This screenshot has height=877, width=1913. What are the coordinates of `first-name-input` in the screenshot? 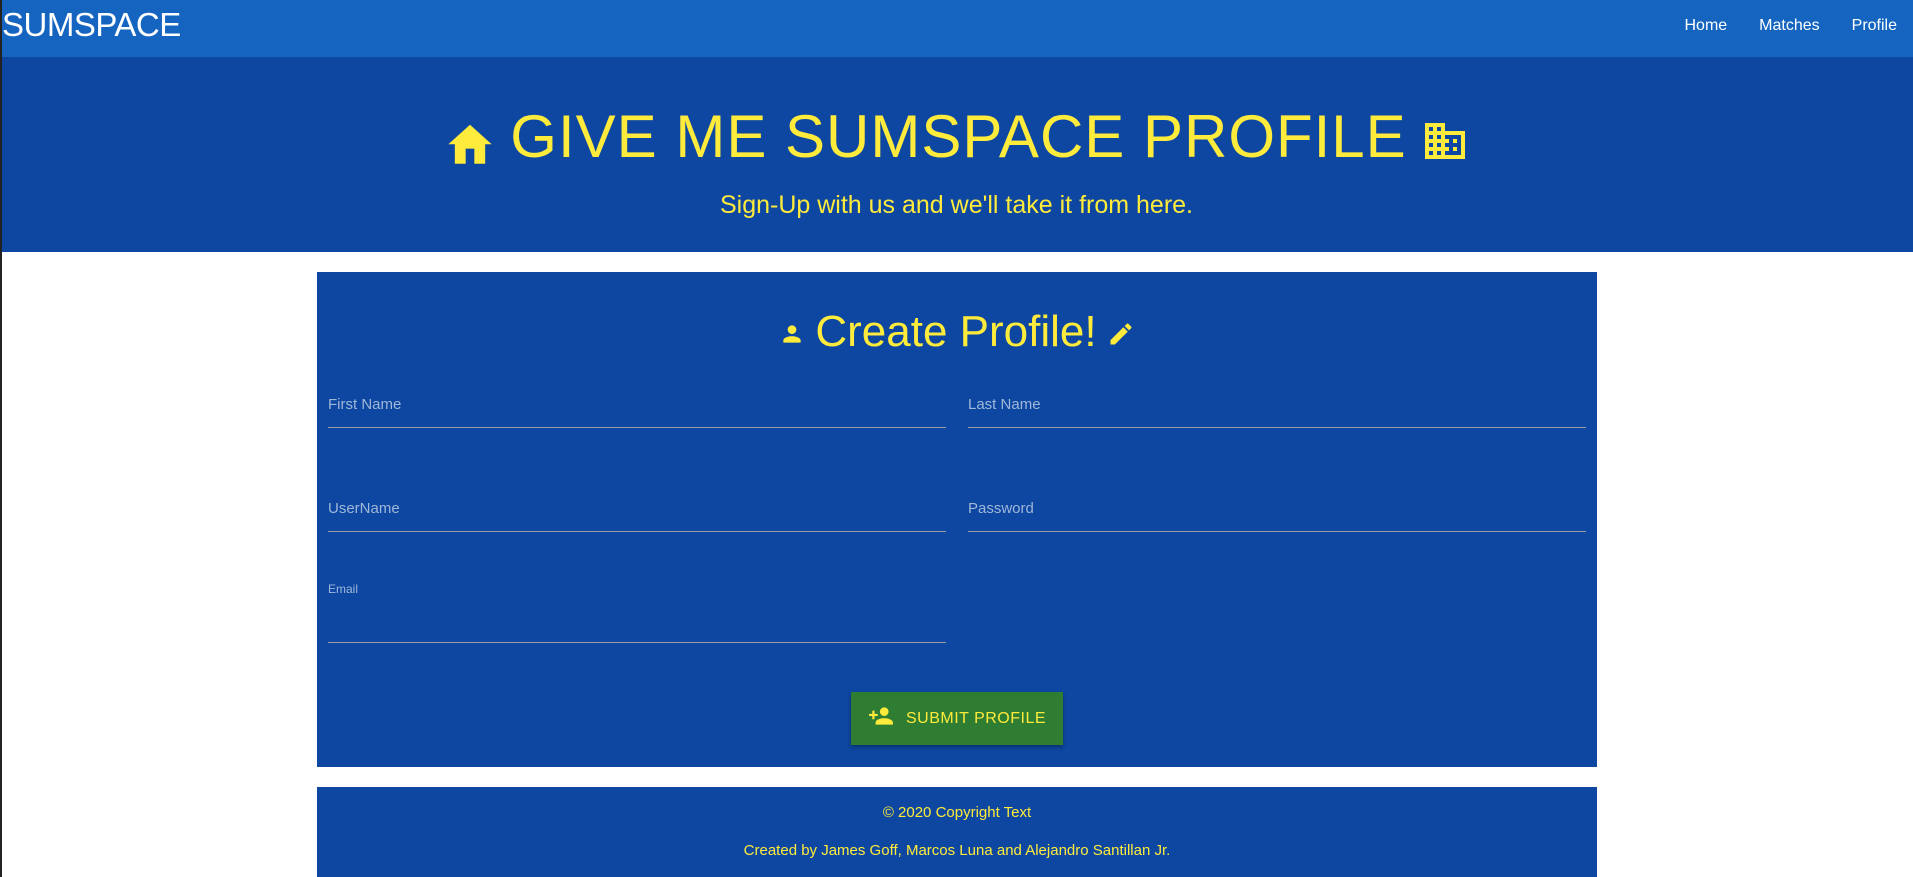 It's located at (637, 412).